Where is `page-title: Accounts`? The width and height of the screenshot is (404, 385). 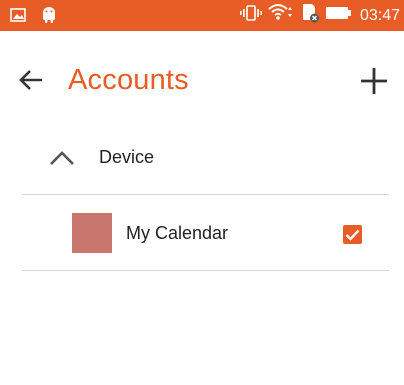
page-title: Accounts is located at coordinates (128, 80).